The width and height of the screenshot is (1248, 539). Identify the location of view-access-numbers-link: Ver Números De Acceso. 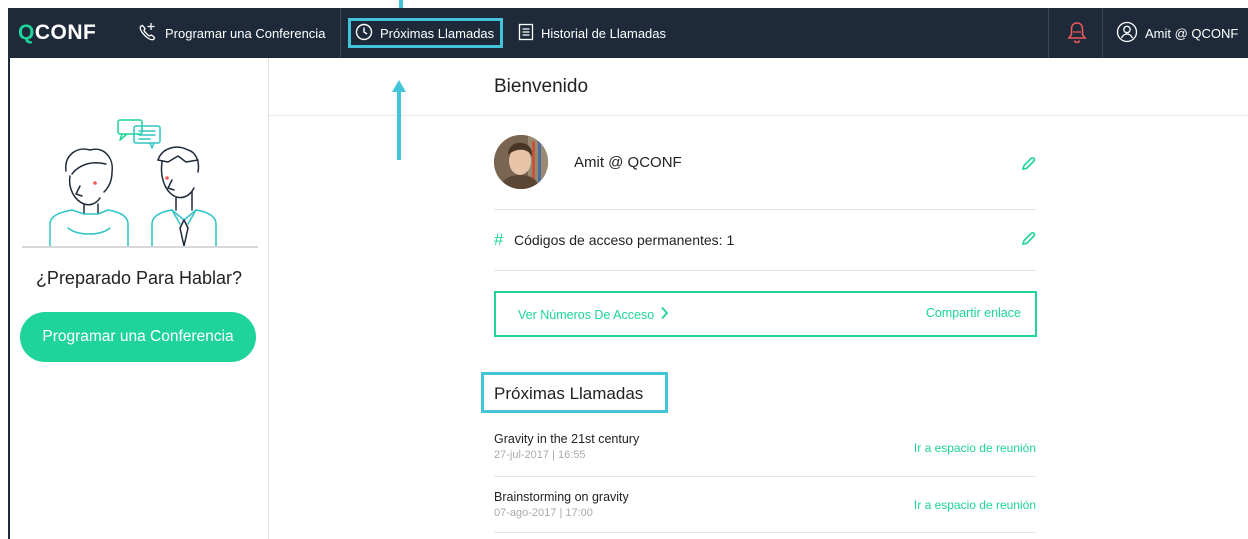
(593, 314).